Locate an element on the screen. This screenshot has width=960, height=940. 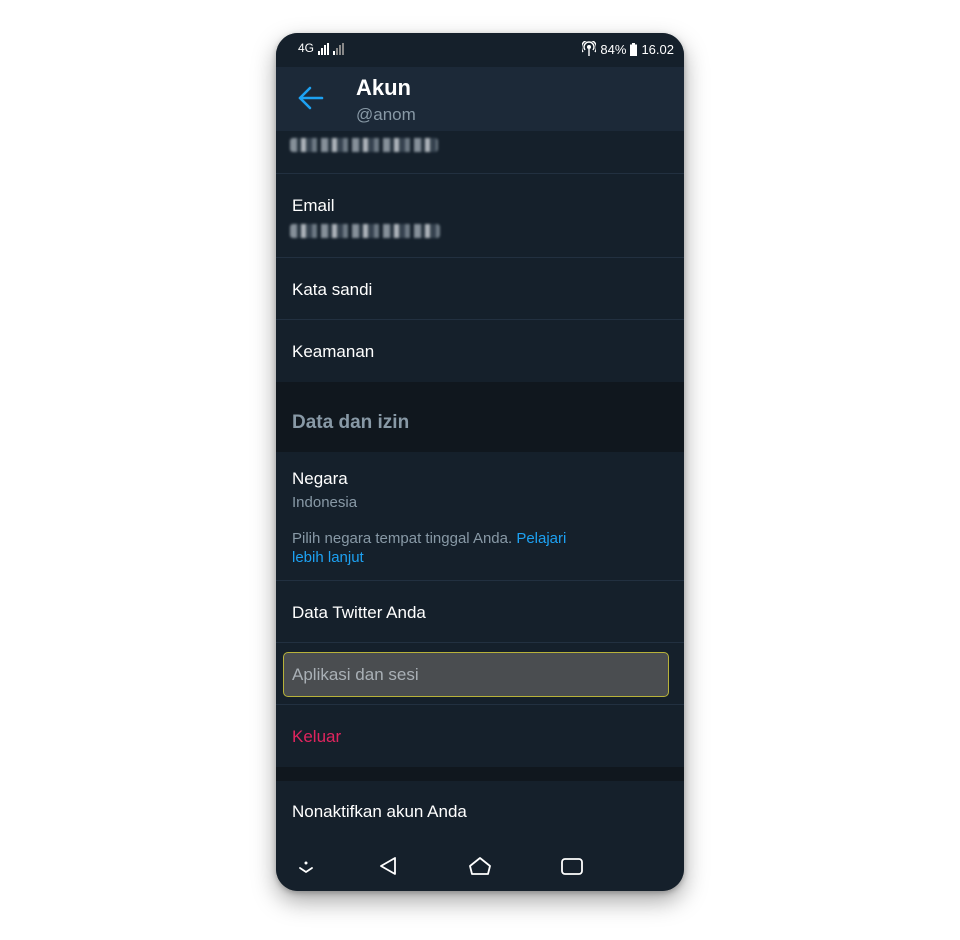
security-label: Keamanan is located at coordinates (333, 351).